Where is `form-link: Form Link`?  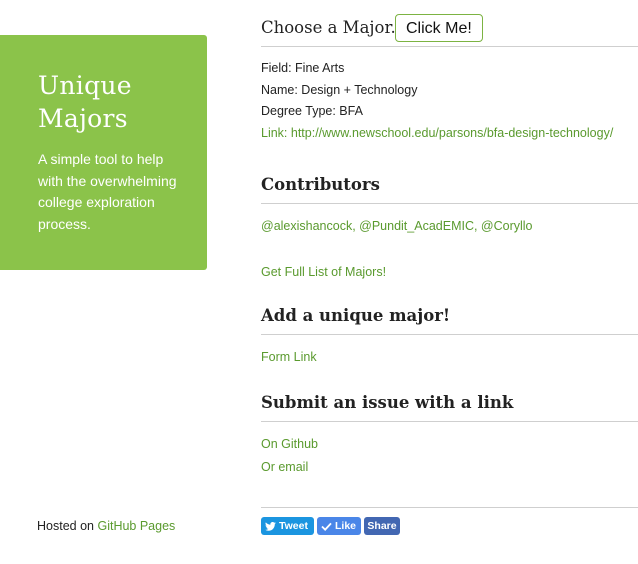
form-link: Form Link is located at coordinates (289, 357).